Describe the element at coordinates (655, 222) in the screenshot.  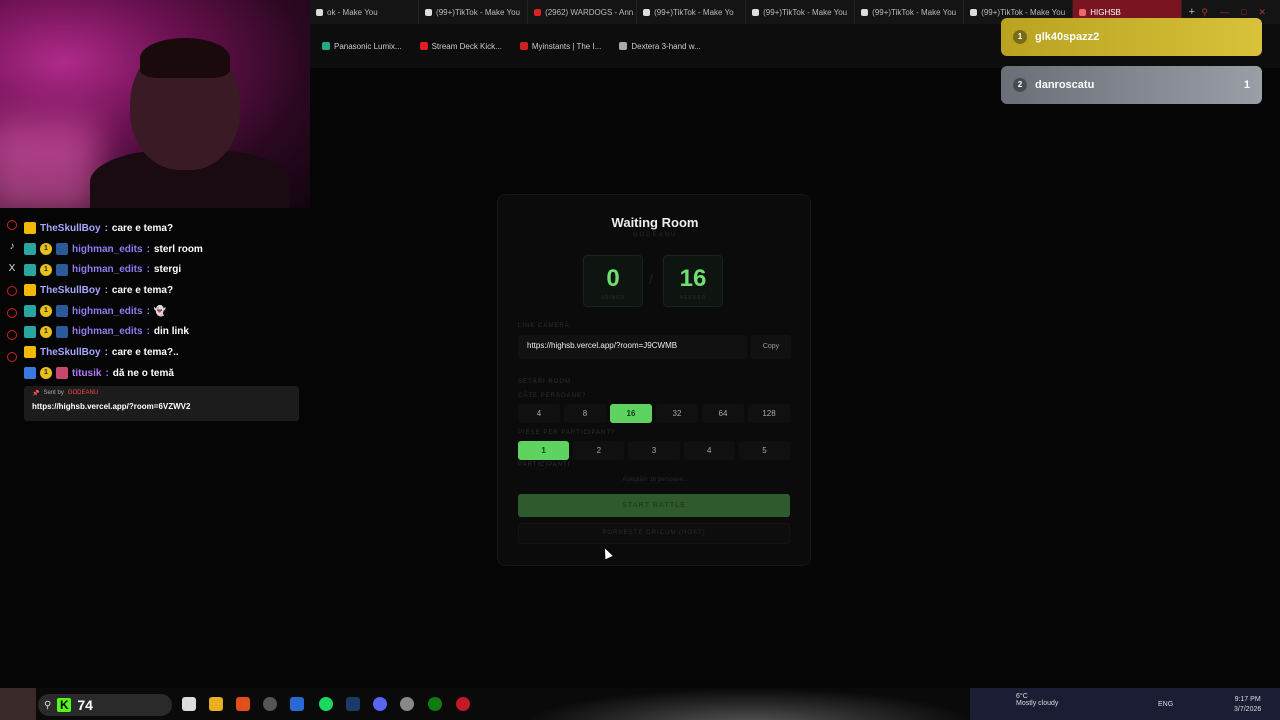
I see `page-title: Waiting Room` at that location.